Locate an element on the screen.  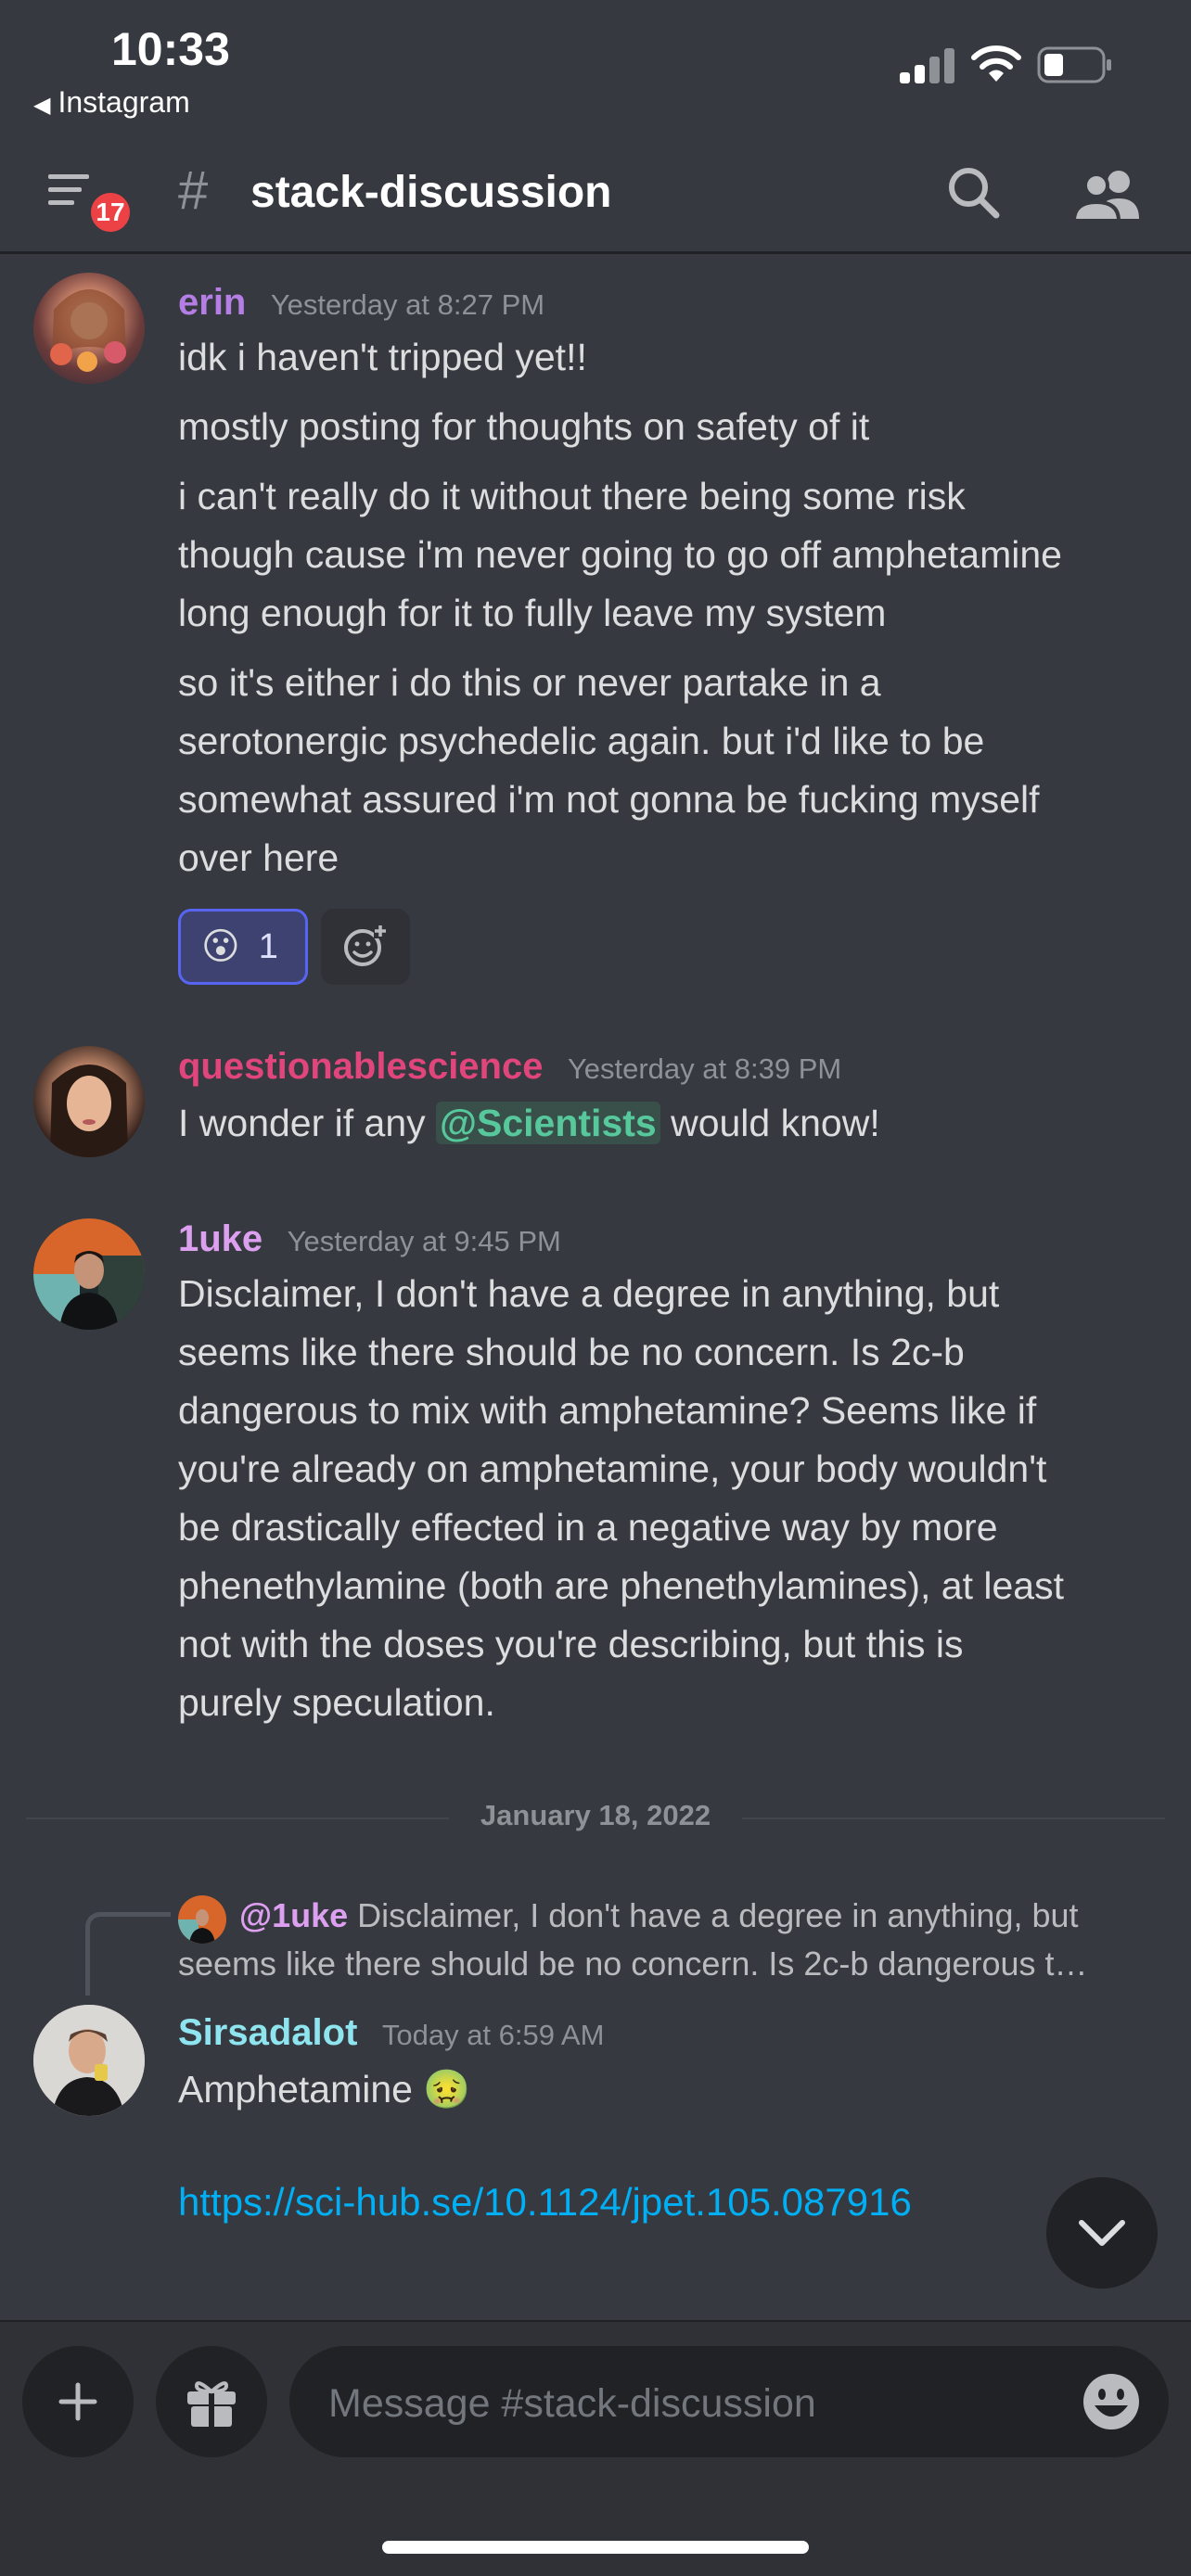
cellular-signal-icon is located at coordinates (929, 66).